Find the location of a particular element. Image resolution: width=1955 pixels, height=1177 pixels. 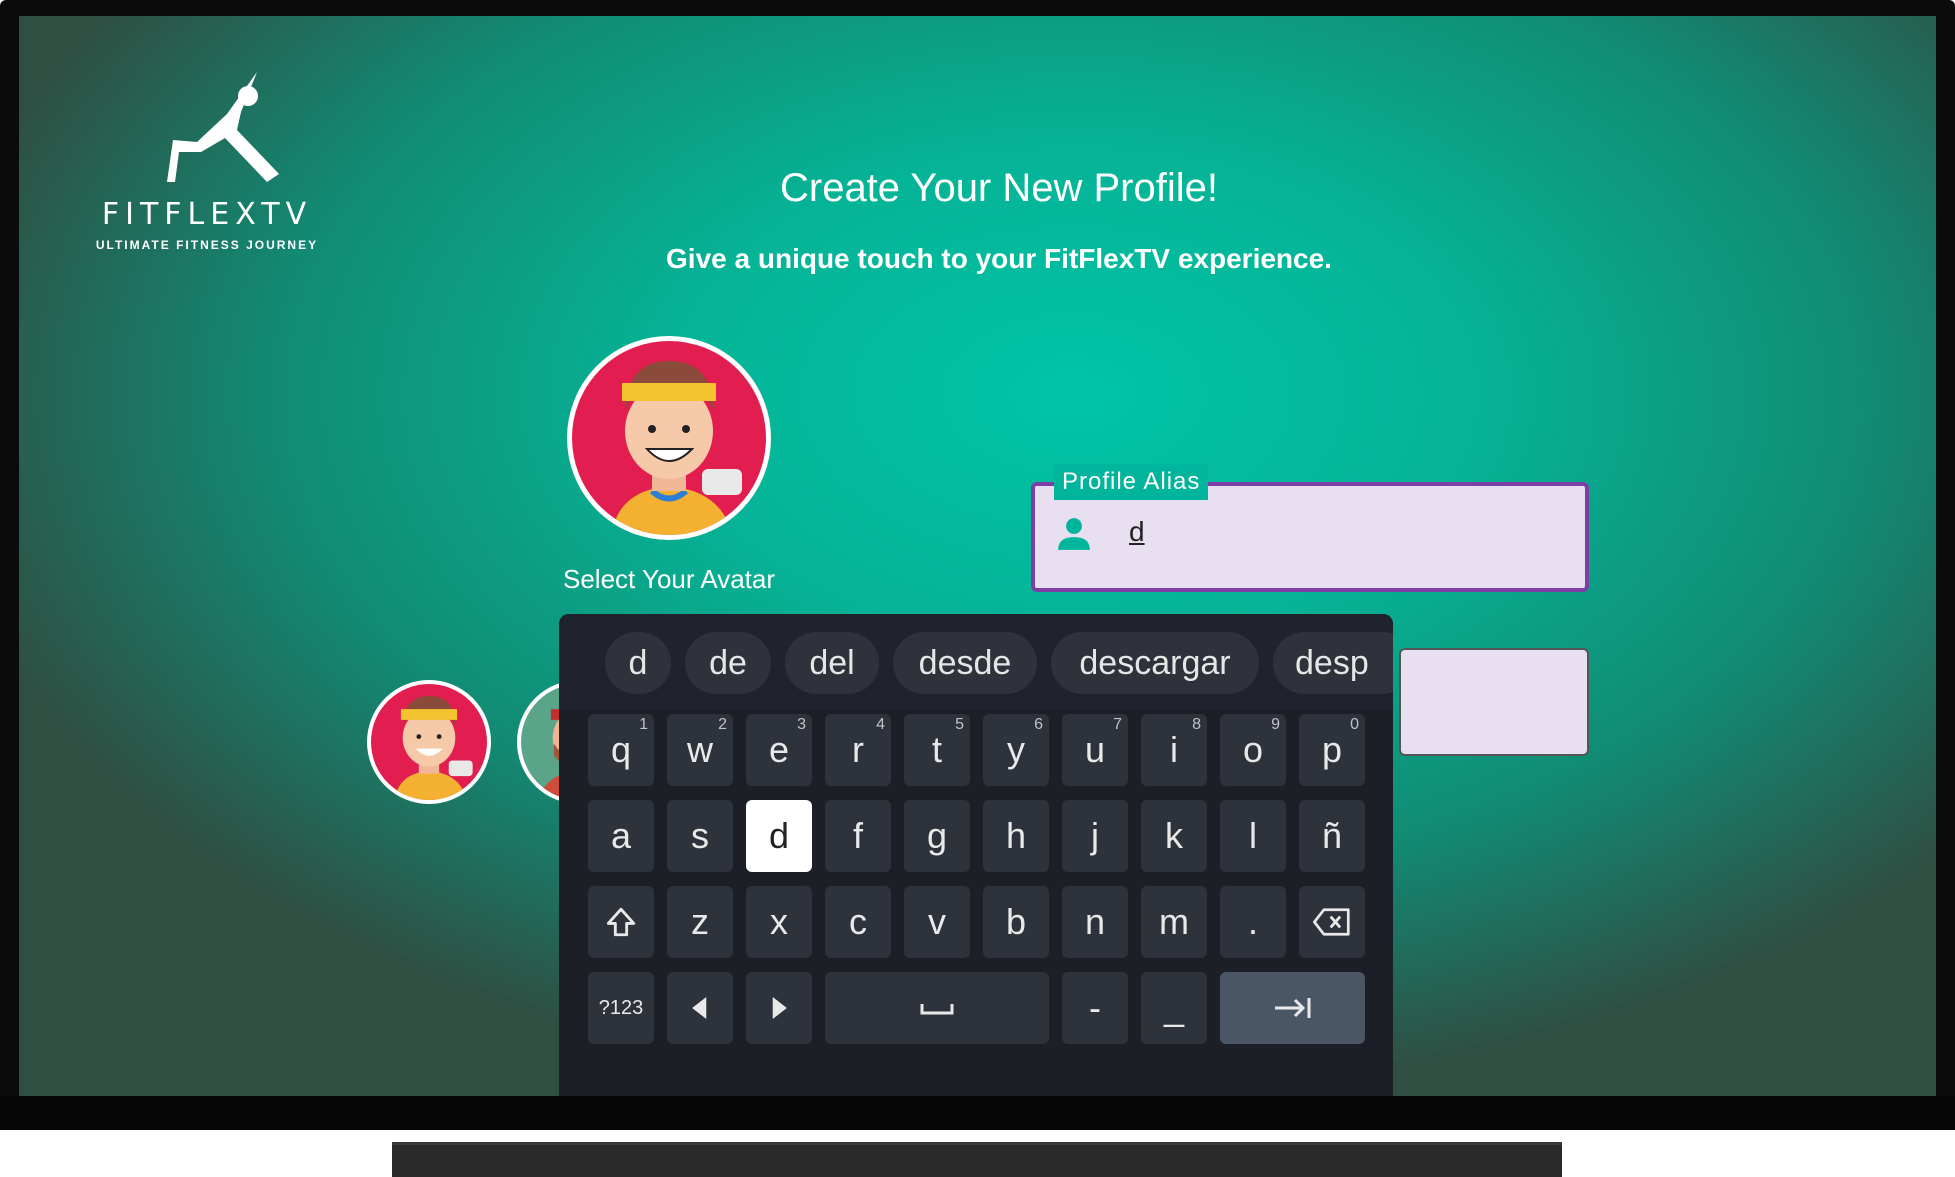

secondary-field is located at coordinates (1494, 702).